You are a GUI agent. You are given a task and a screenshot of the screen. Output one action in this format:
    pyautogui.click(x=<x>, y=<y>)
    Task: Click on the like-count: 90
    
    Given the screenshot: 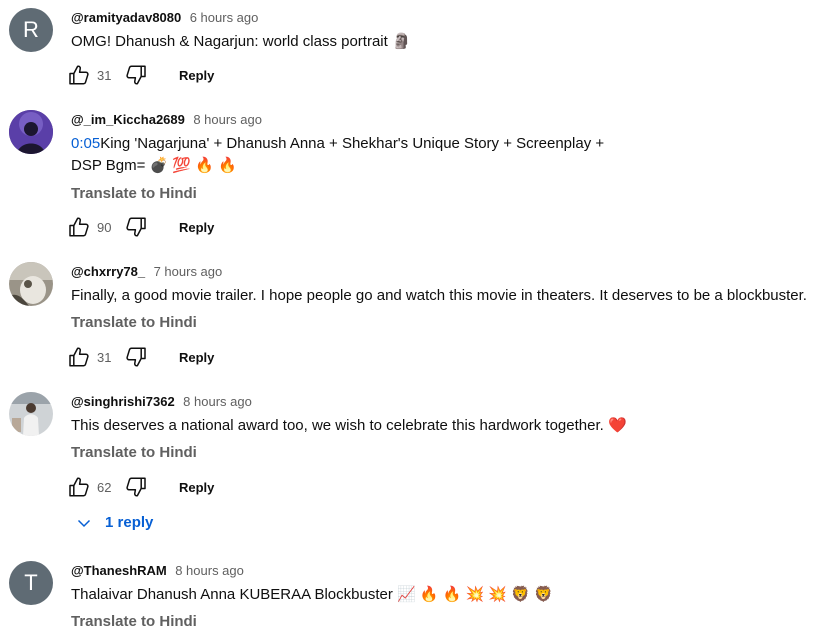 What is the action you would take?
    pyautogui.click(x=104, y=227)
    